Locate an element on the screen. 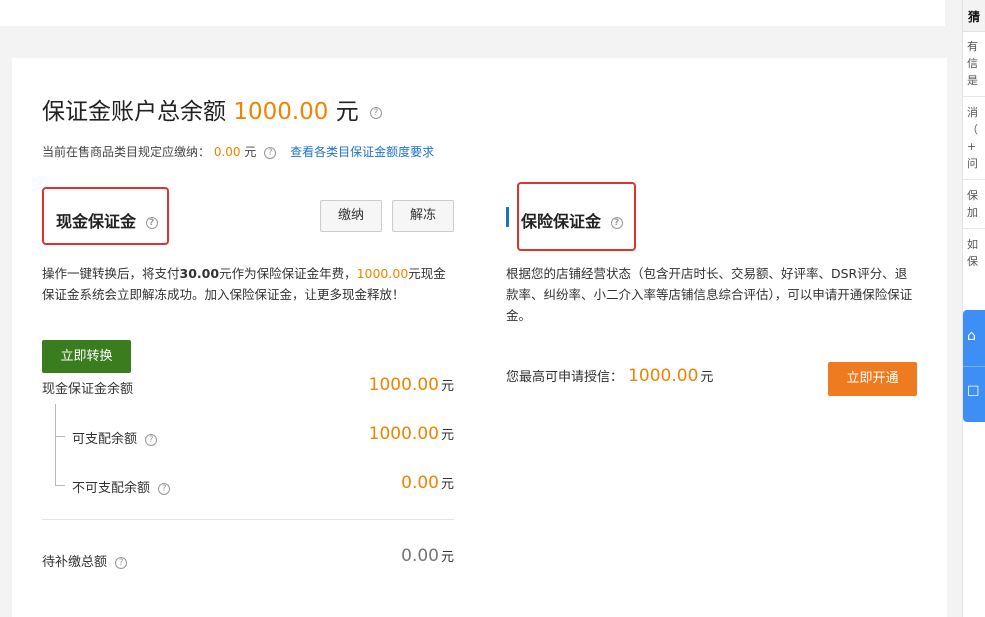 The image size is (985, 617). side-panel-text: 信 is located at coordinates (972, 63).